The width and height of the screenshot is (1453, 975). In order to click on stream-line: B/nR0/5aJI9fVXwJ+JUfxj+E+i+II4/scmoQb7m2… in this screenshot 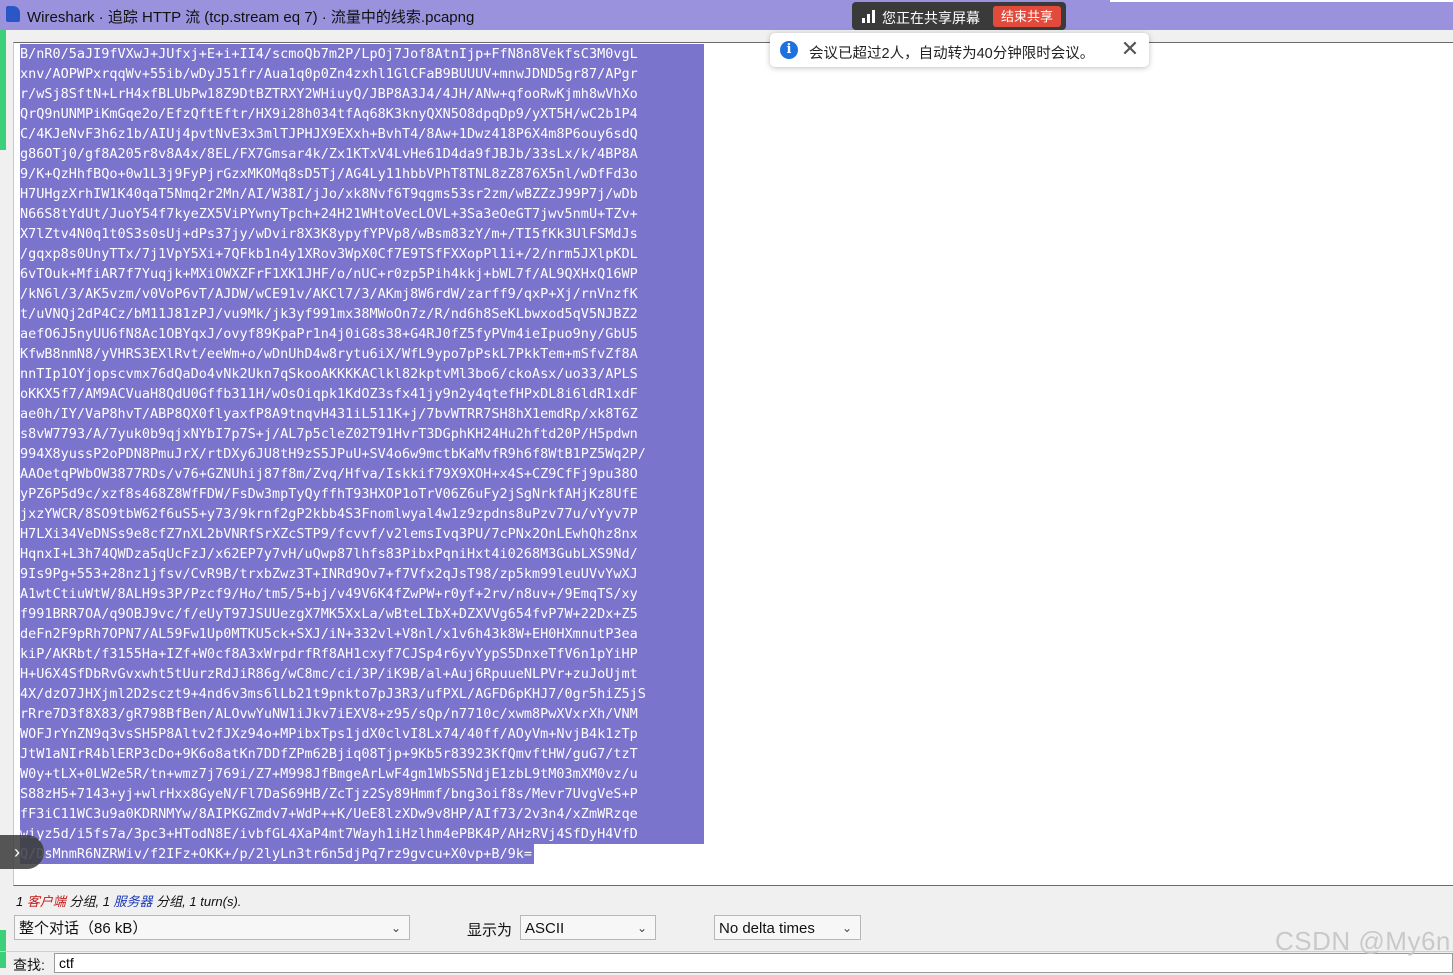, I will do `click(362, 54)`.